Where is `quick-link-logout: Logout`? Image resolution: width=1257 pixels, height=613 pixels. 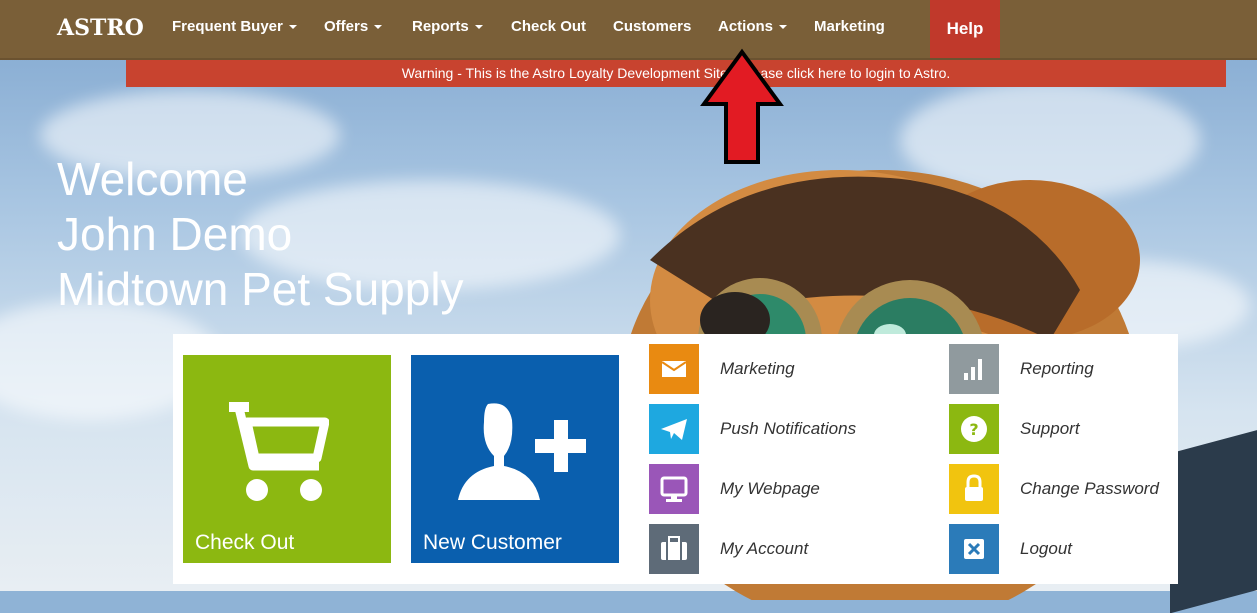
quick-link-logout: Logout is located at coordinates (1059, 549).